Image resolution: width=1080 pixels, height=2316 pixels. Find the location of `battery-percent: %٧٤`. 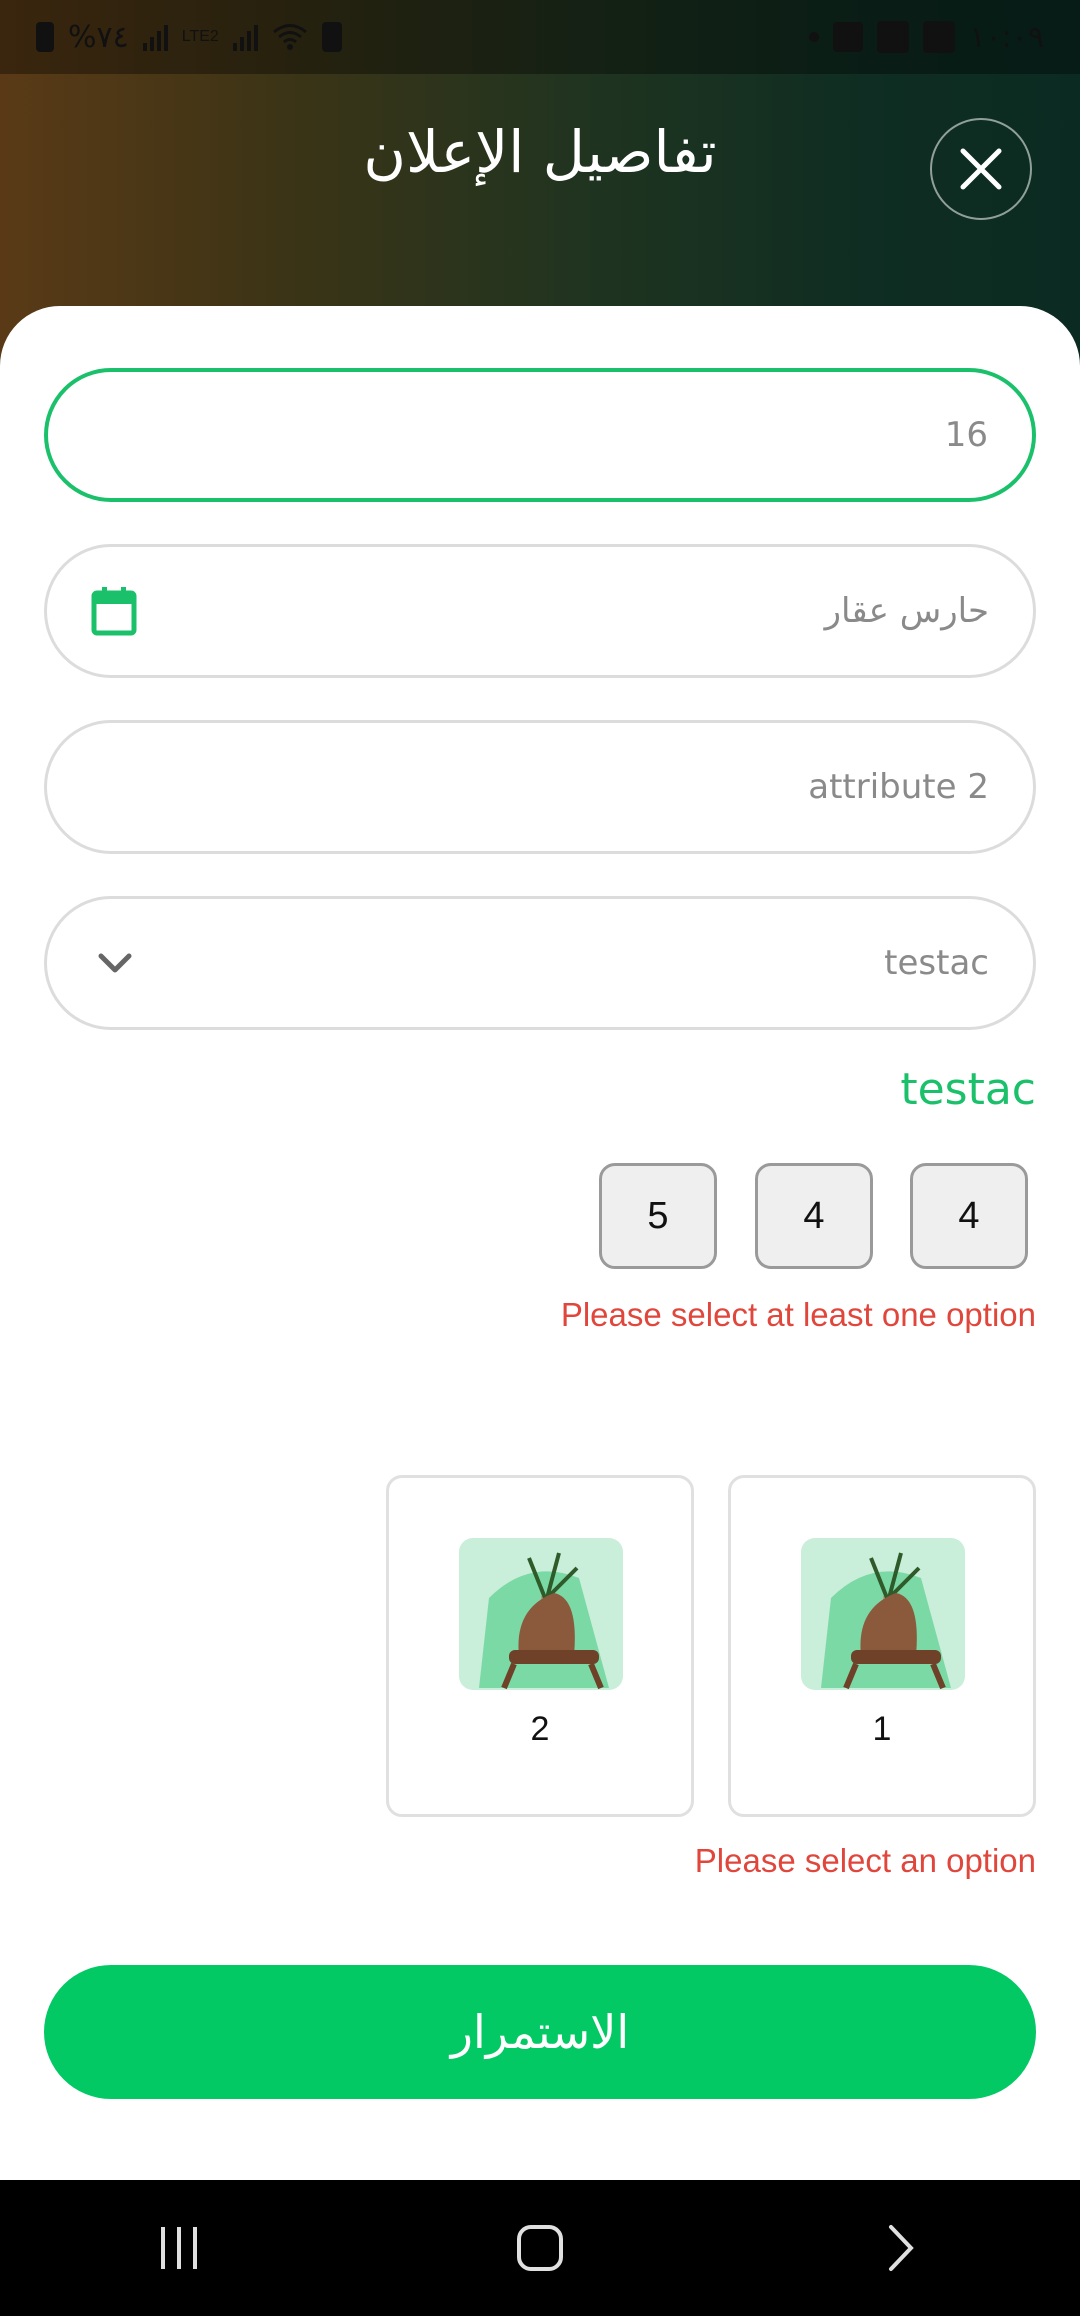

battery-percent: %٧٤ is located at coordinates (98, 37).